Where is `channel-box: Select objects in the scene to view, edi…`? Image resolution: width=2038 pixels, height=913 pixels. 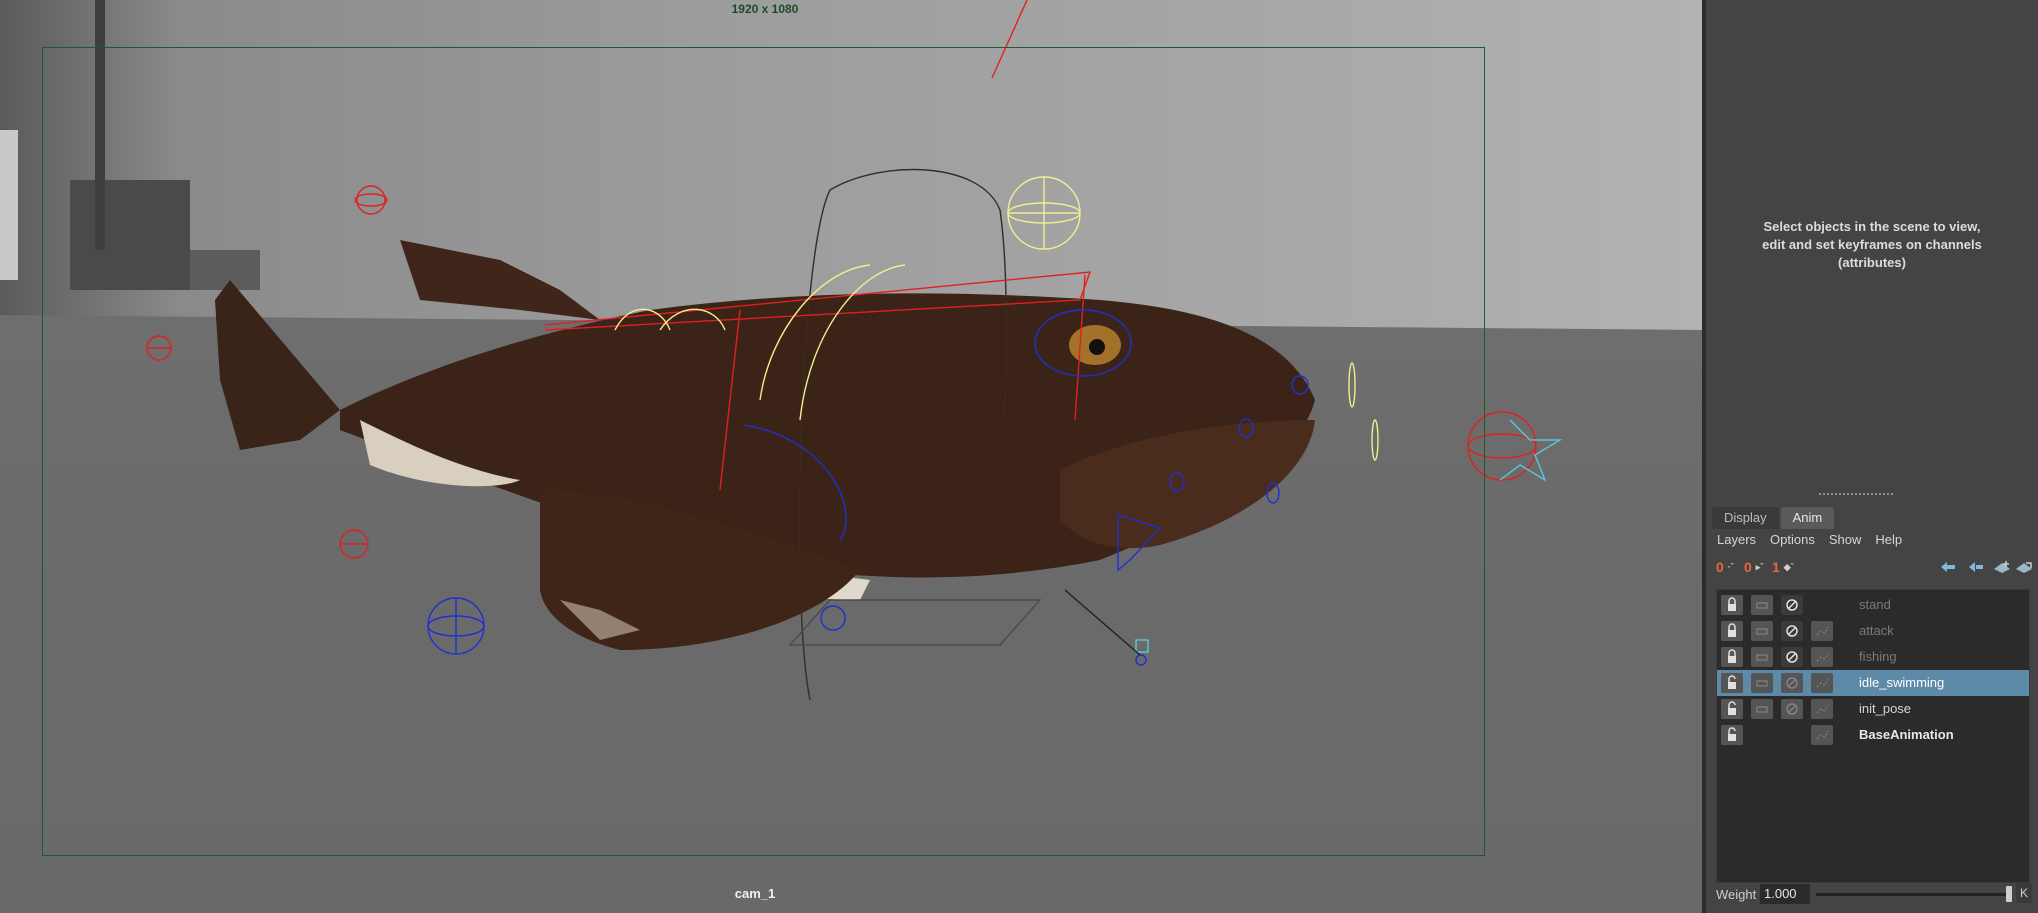
channel-box: Select objects in the scene to view, edi… is located at coordinates (1872, 247).